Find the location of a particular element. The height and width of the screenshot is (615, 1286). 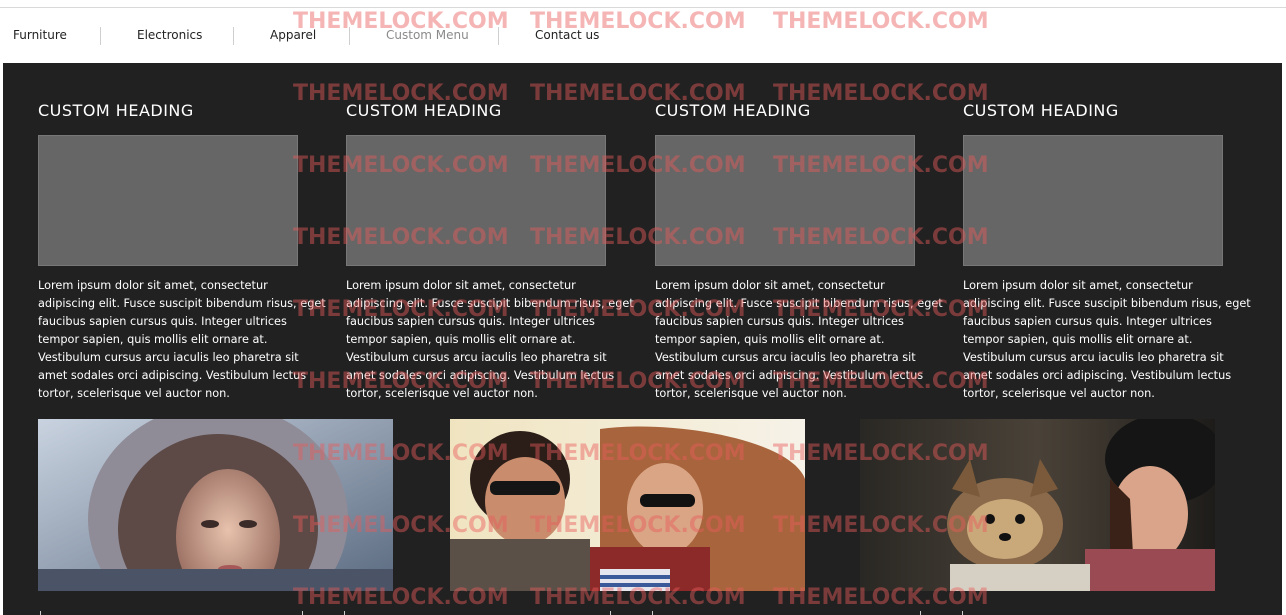

bottom-tick-marks is located at coordinates (643, 613).